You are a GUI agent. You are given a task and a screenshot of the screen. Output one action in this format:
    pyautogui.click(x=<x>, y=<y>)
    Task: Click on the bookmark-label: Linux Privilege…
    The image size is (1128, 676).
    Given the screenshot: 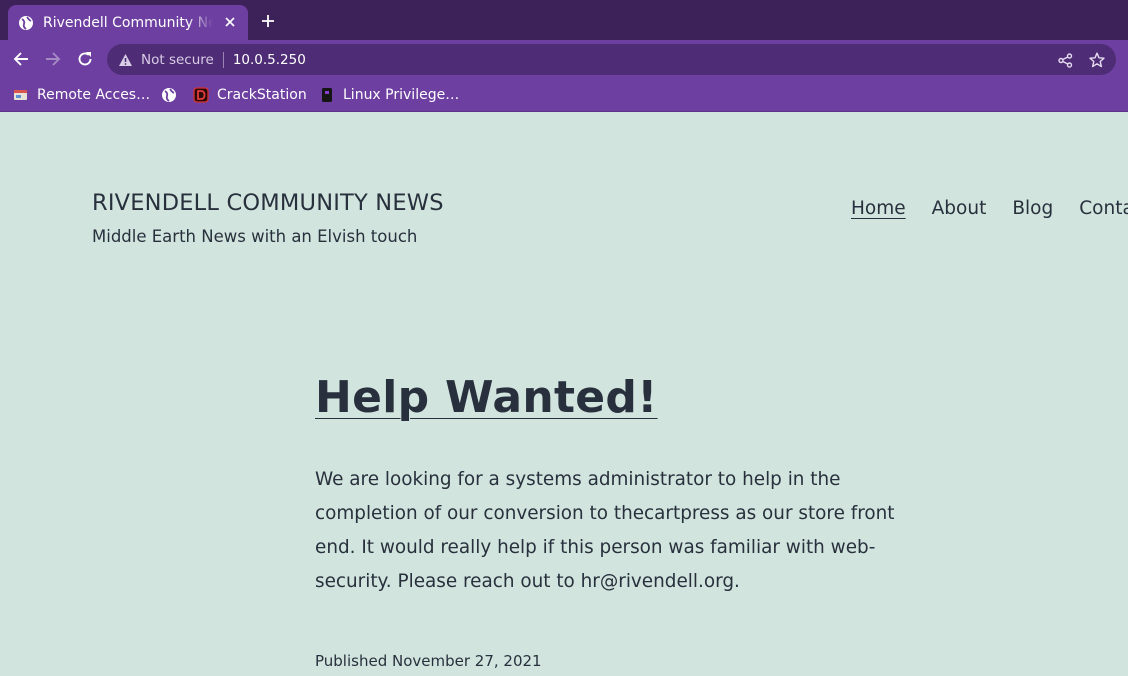 What is the action you would take?
    pyautogui.click(x=401, y=95)
    